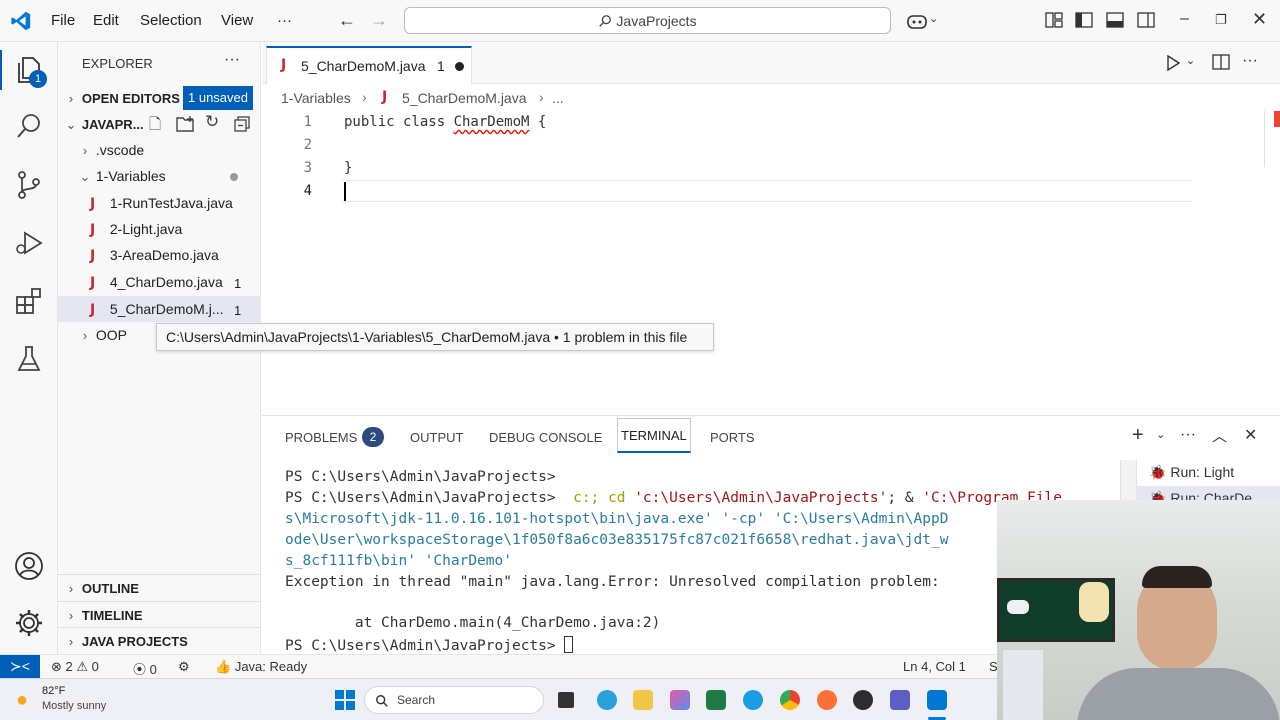  Describe the element at coordinates (1184, 19) in the screenshot. I see `minimize-icon: –` at that location.